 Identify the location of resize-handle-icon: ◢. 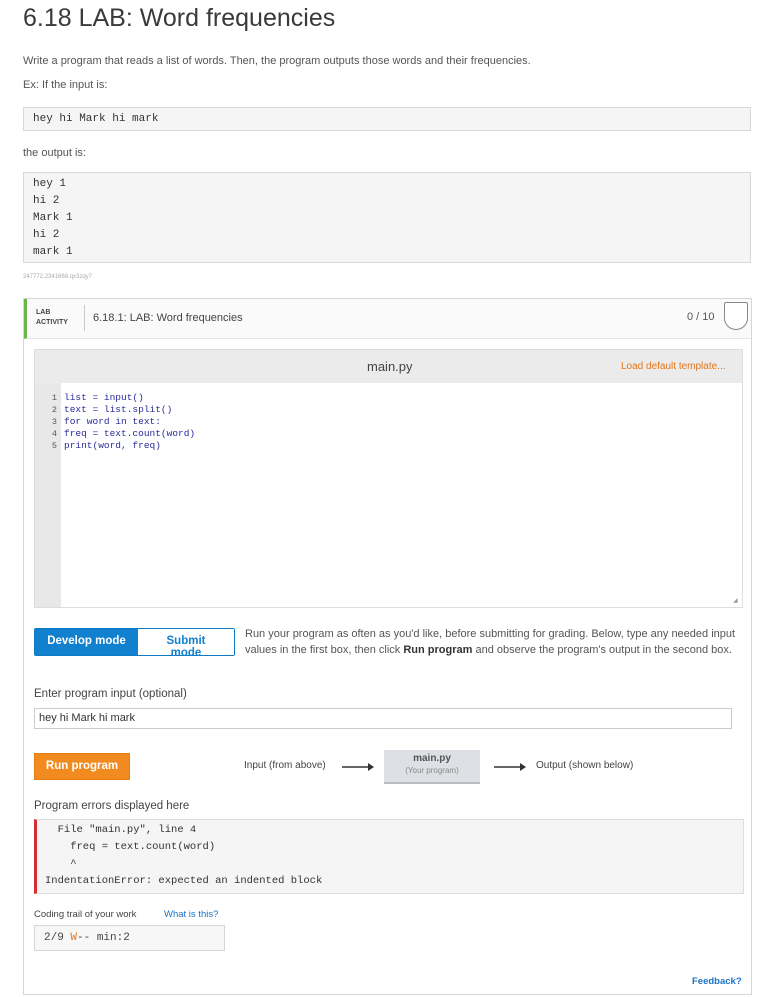
(735, 600).